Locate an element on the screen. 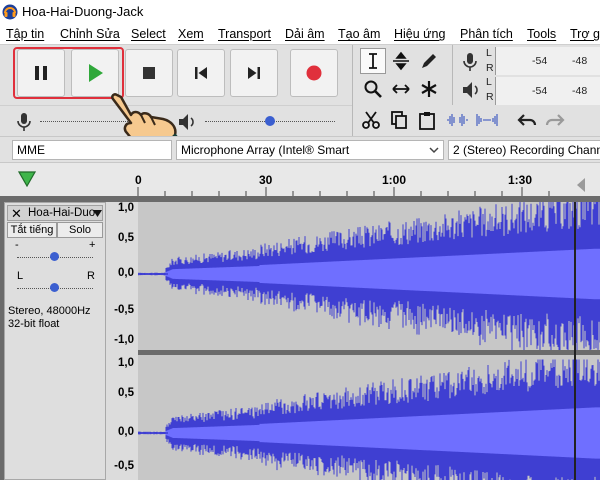 The height and width of the screenshot is (483, 600). chevron-down-icon is located at coordinates (434, 150).